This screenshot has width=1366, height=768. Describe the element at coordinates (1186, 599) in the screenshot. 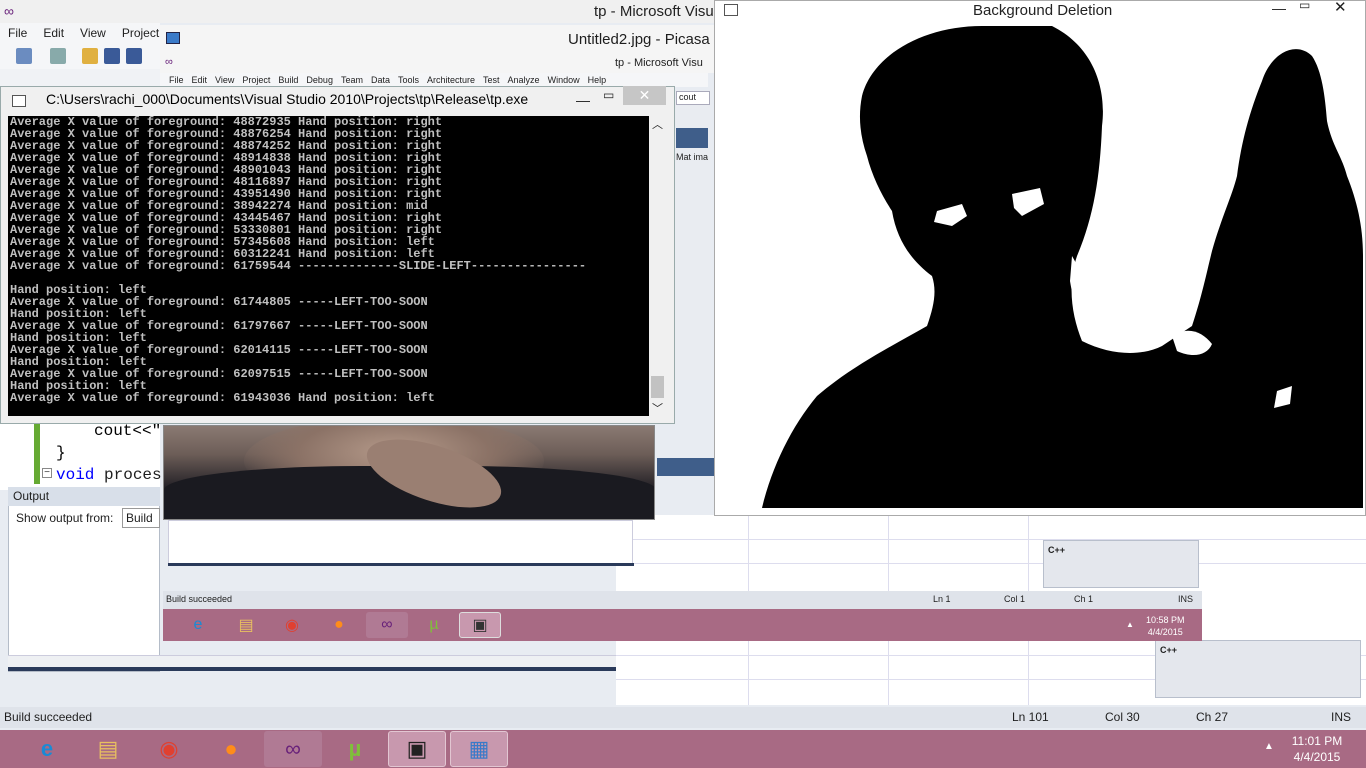

I see `inner-status-ins: INS` at that location.